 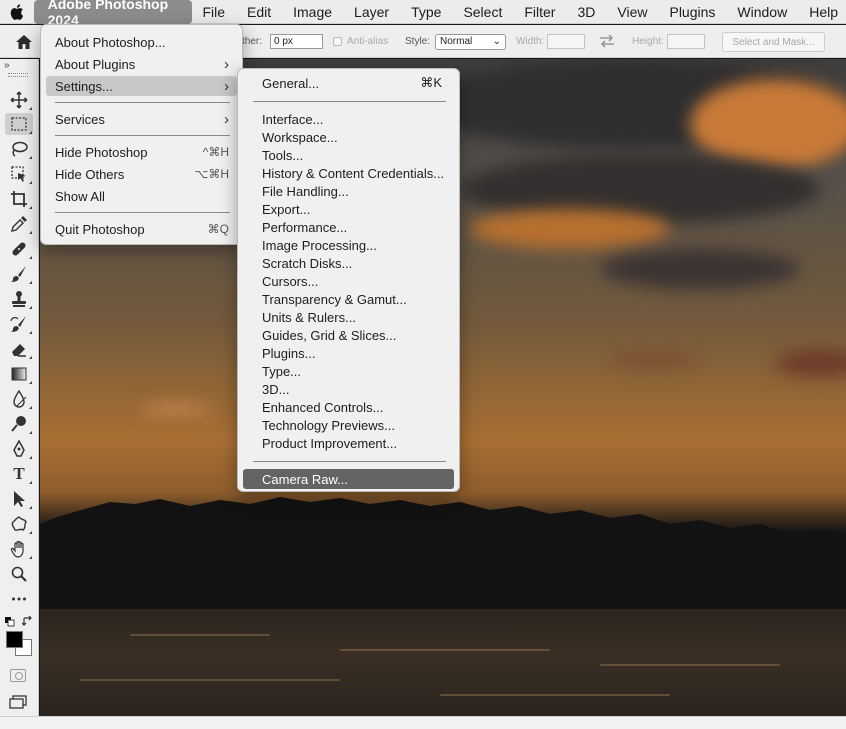 I want to click on menu-image: Image, so click(x=312, y=12).